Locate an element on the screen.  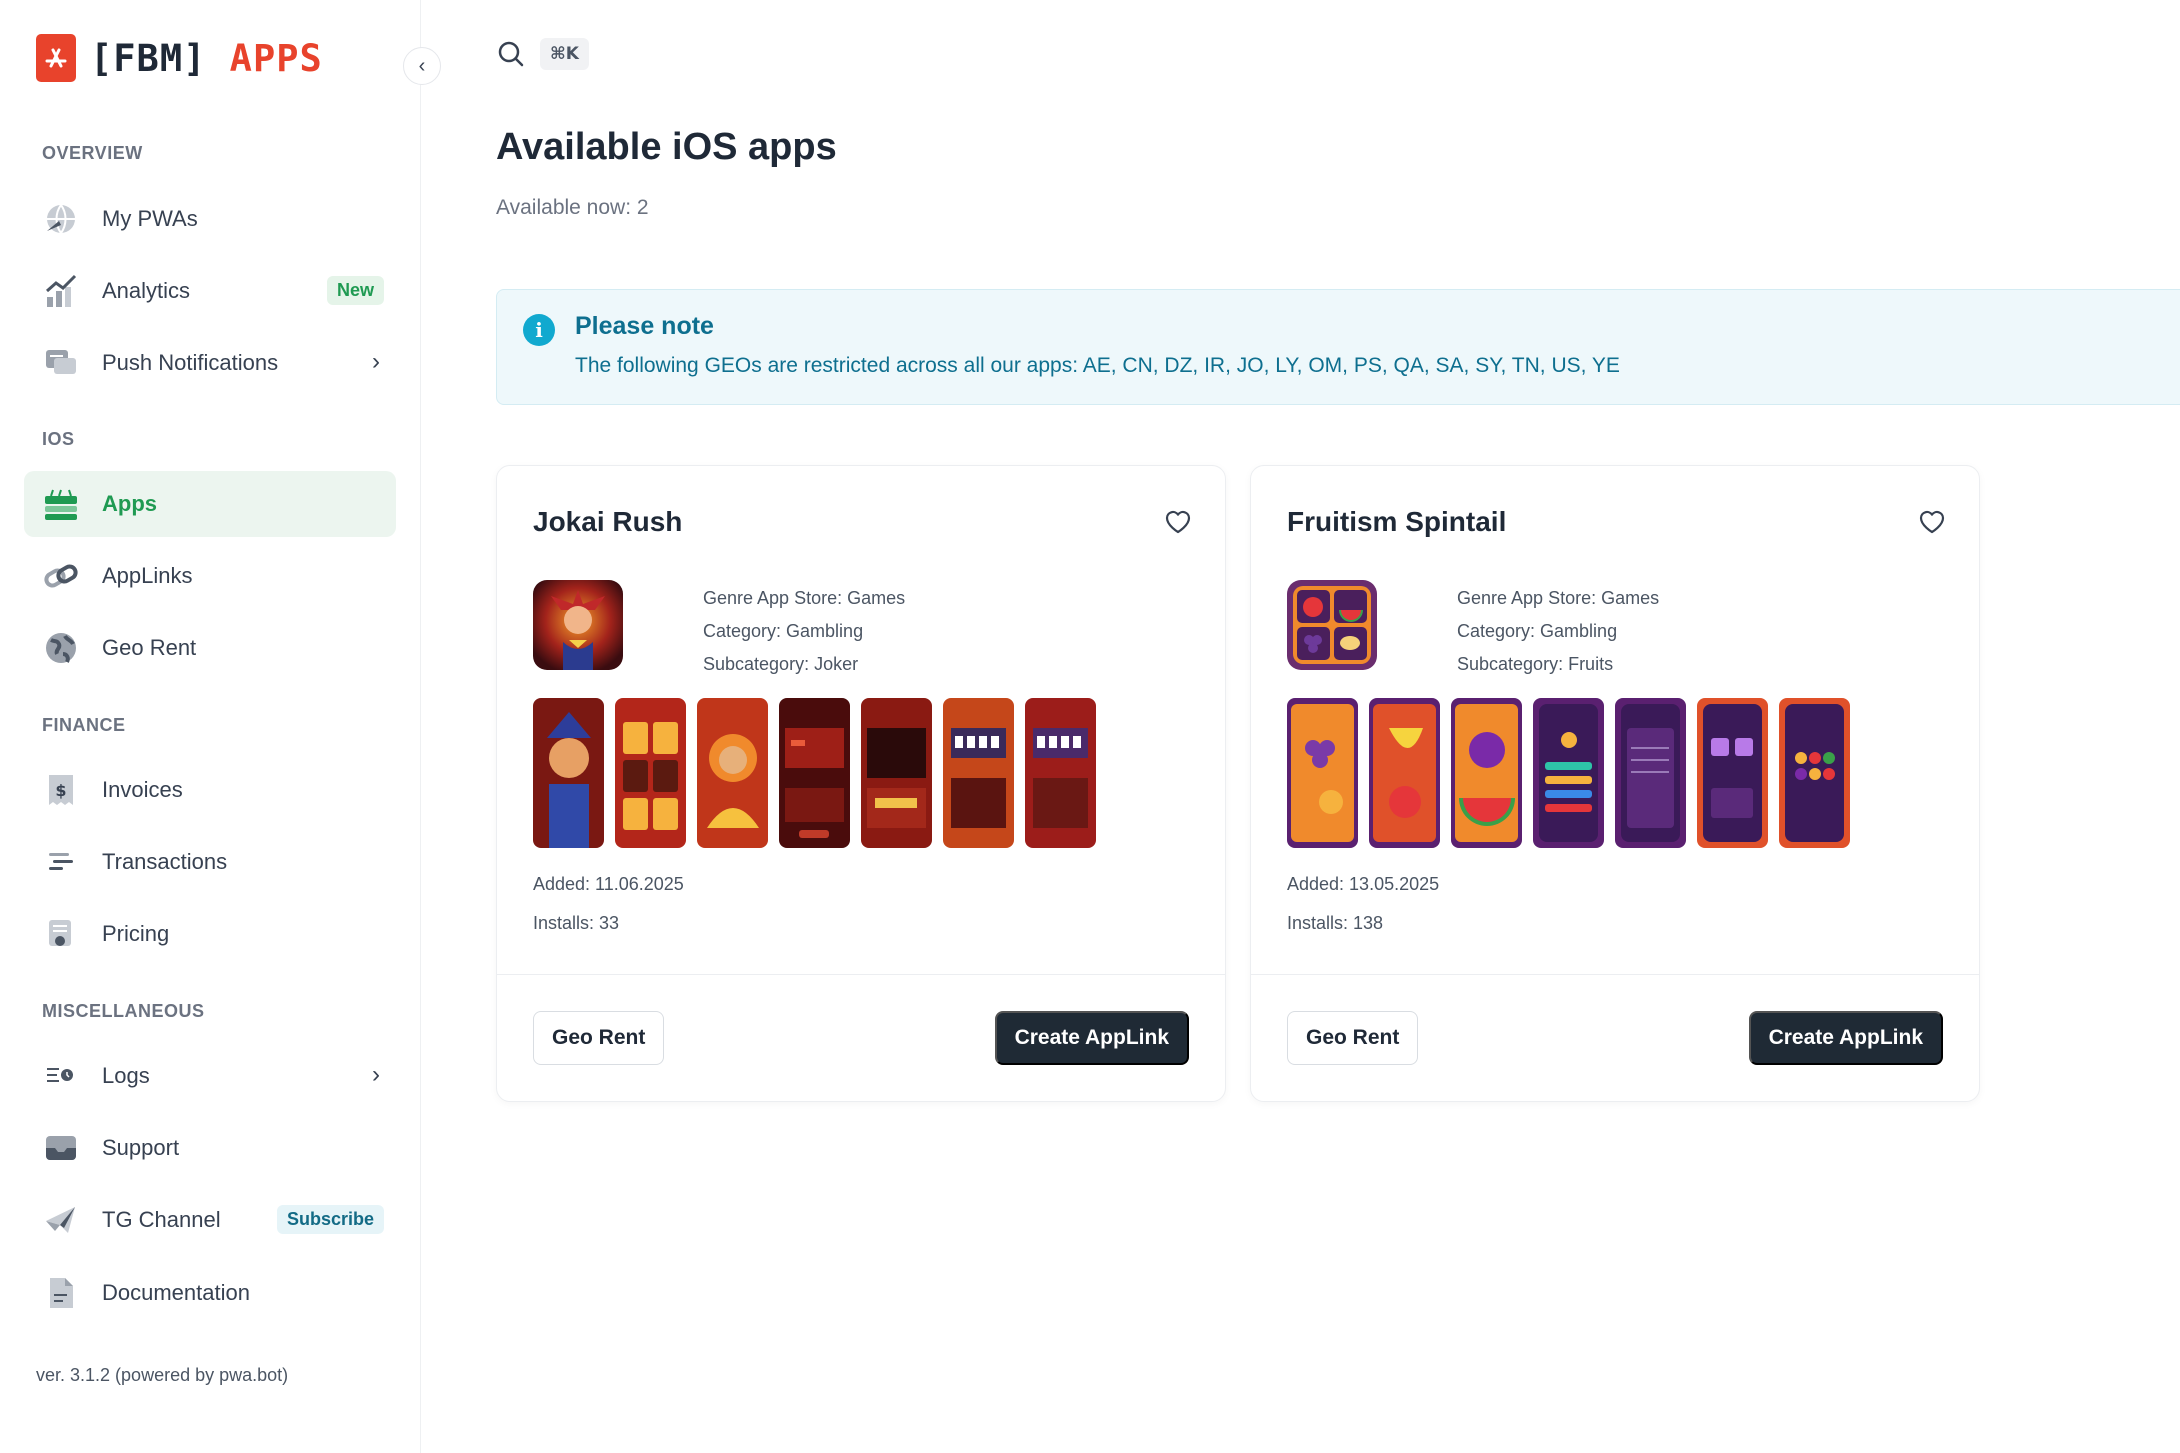
price-tag-icon is located at coordinates (61, 934).